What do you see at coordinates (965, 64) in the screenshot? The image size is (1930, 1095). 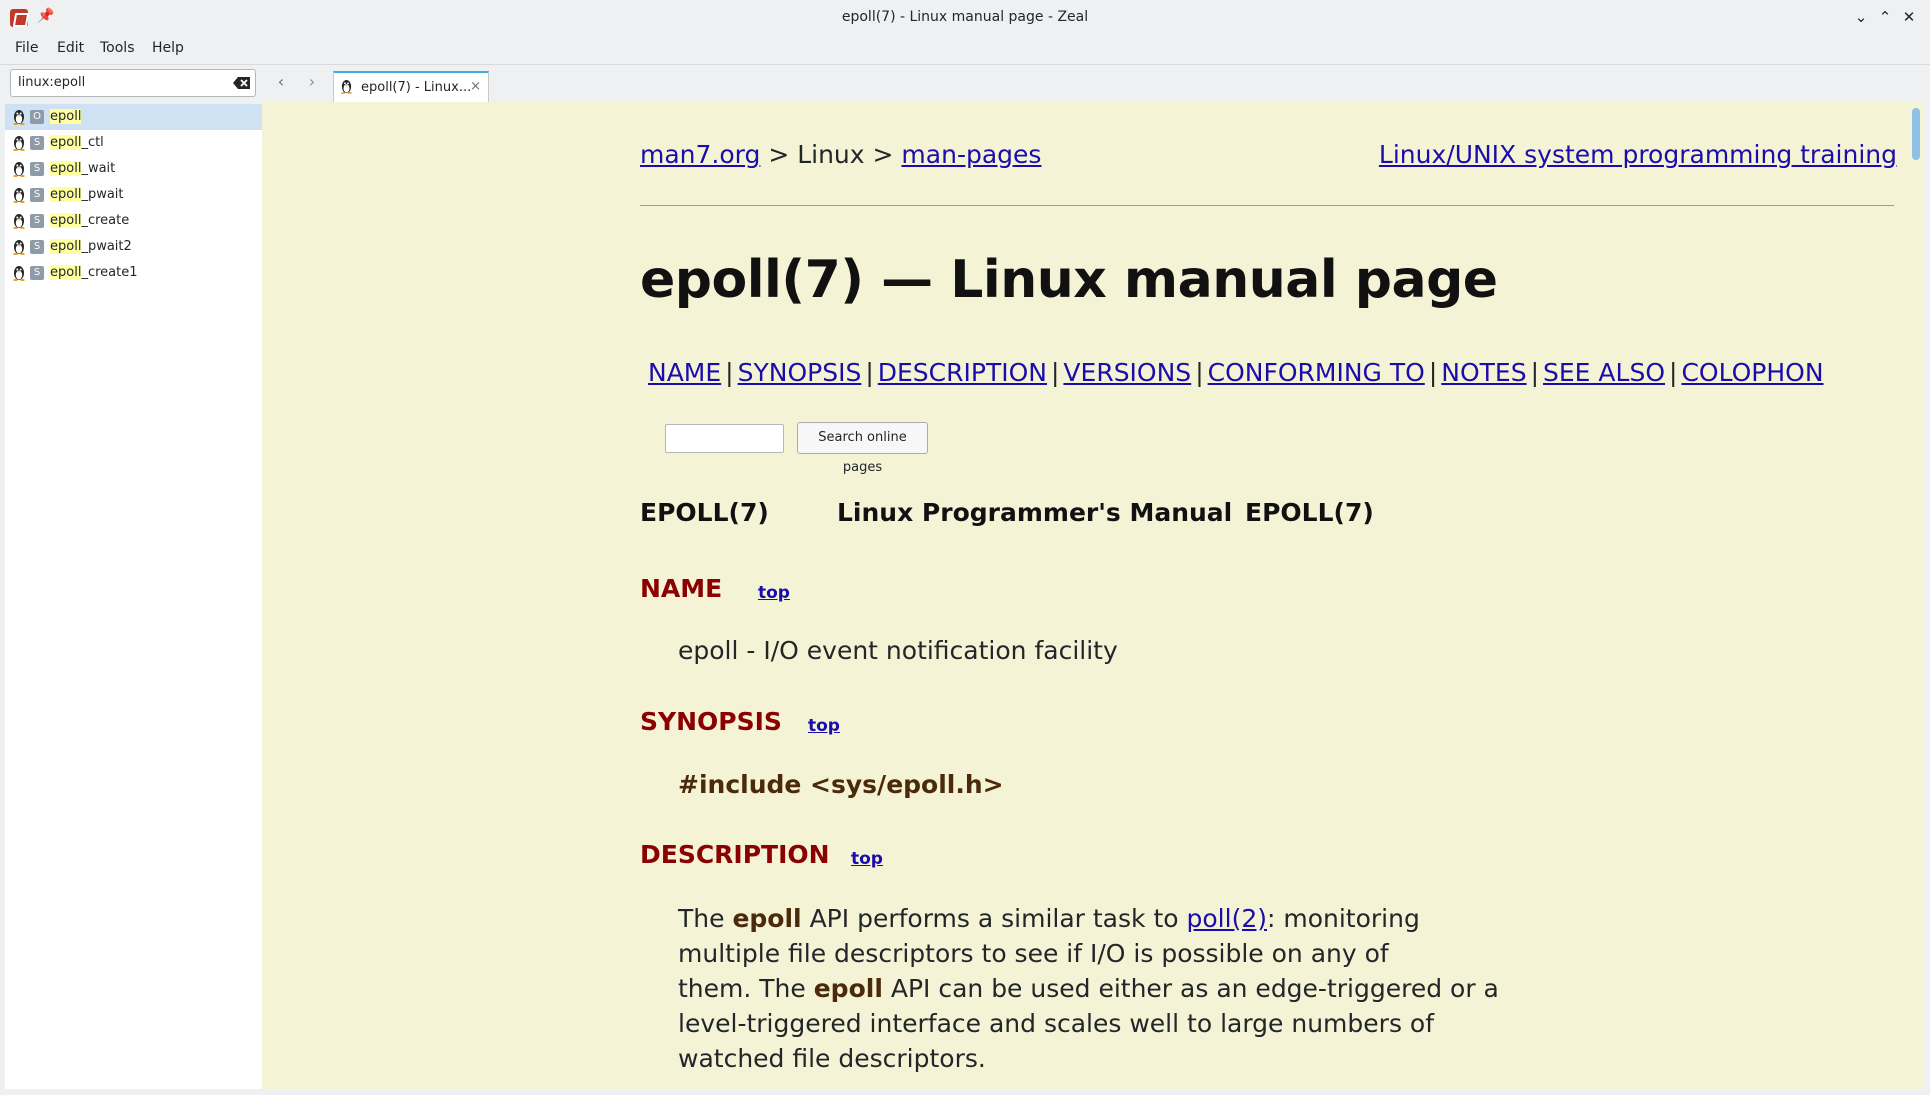 I see `divider` at bounding box center [965, 64].